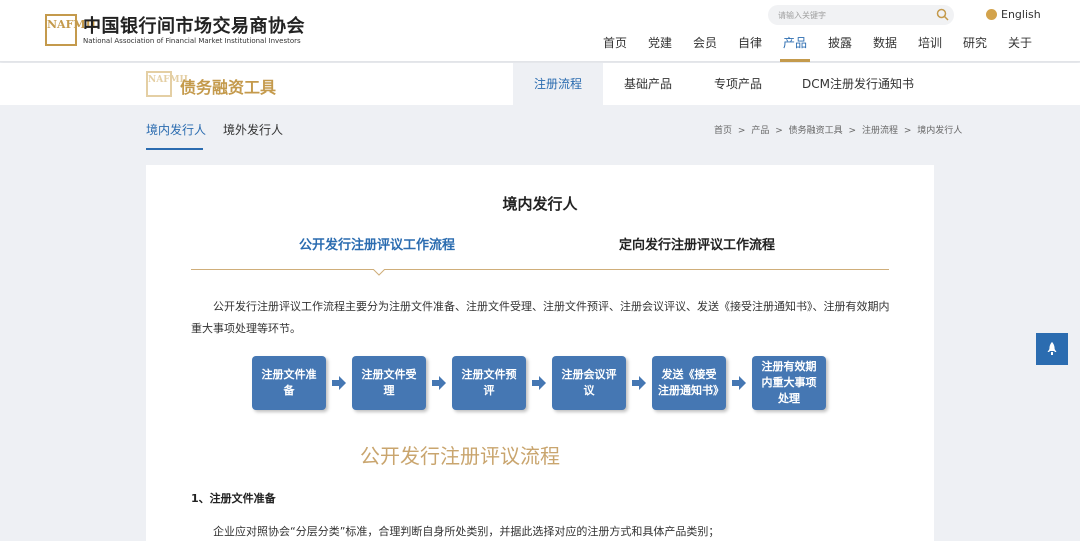  I want to click on tab-special-products: 专项产品, so click(738, 84).